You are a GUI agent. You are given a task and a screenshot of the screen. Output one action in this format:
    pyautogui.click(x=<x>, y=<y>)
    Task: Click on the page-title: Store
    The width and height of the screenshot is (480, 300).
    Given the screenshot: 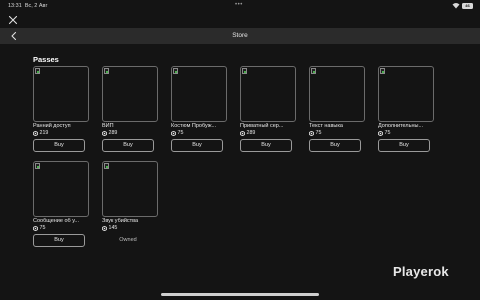 What is the action you would take?
    pyautogui.click(x=240, y=35)
    